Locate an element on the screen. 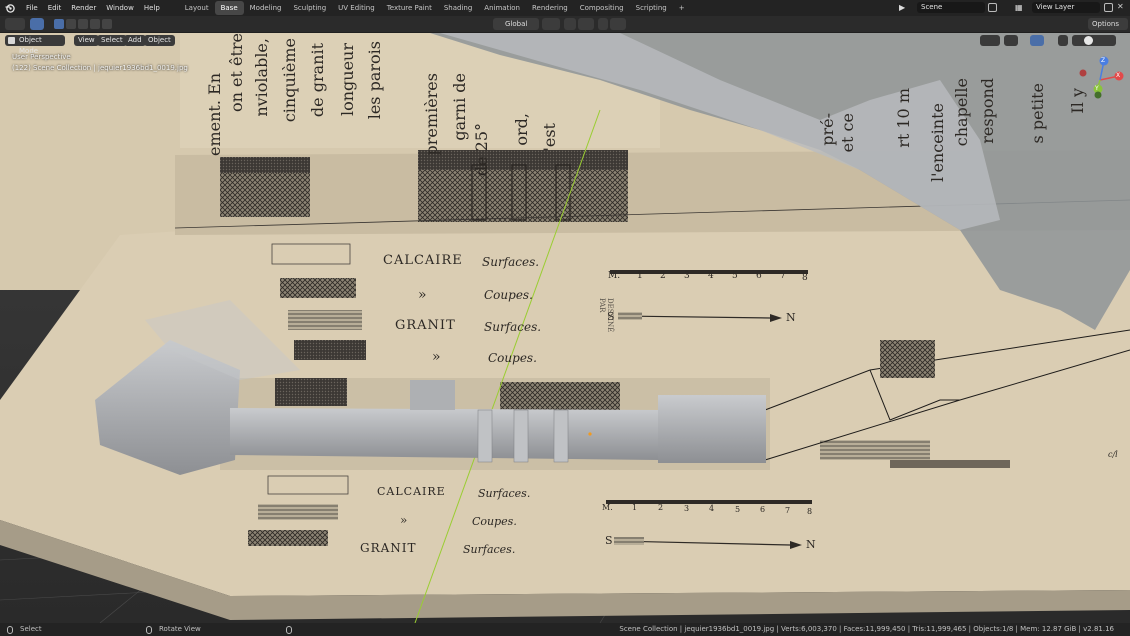  transform-orientation-dropdown: Global is located at coordinates (516, 24).